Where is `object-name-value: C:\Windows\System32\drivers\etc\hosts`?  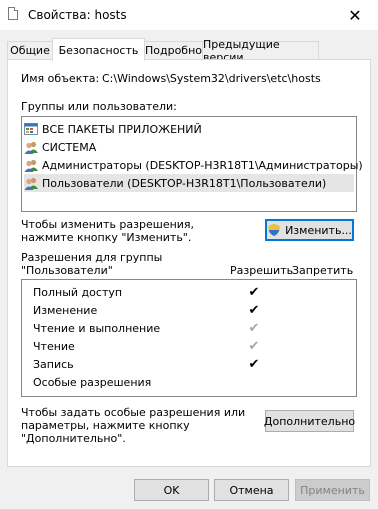
object-name-value: C:\Windows\System32\drivers\etc\hosts is located at coordinates (211, 78).